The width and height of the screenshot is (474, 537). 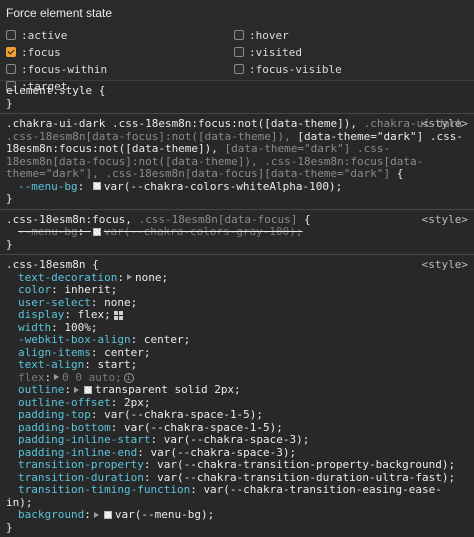 What do you see at coordinates (90, 289) in the screenshot?
I see `property-value: inherit;` at bounding box center [90, 289].